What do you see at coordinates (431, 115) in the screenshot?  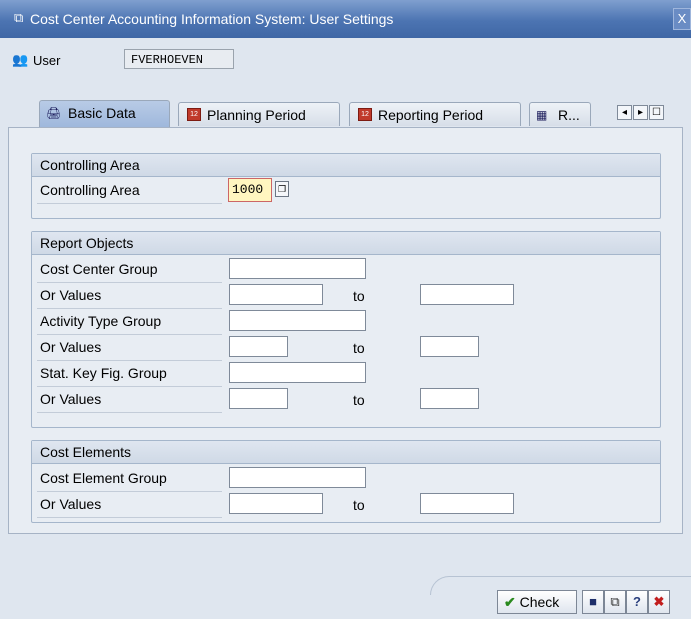 I see `tab-label: Reporting Period` at bounding box center [431, 115].